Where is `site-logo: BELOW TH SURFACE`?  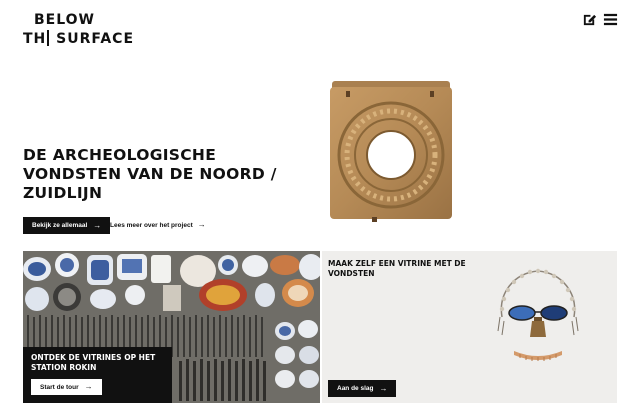 site-logo: BELOW TH SURFACE is located at coordinates (78, 30).